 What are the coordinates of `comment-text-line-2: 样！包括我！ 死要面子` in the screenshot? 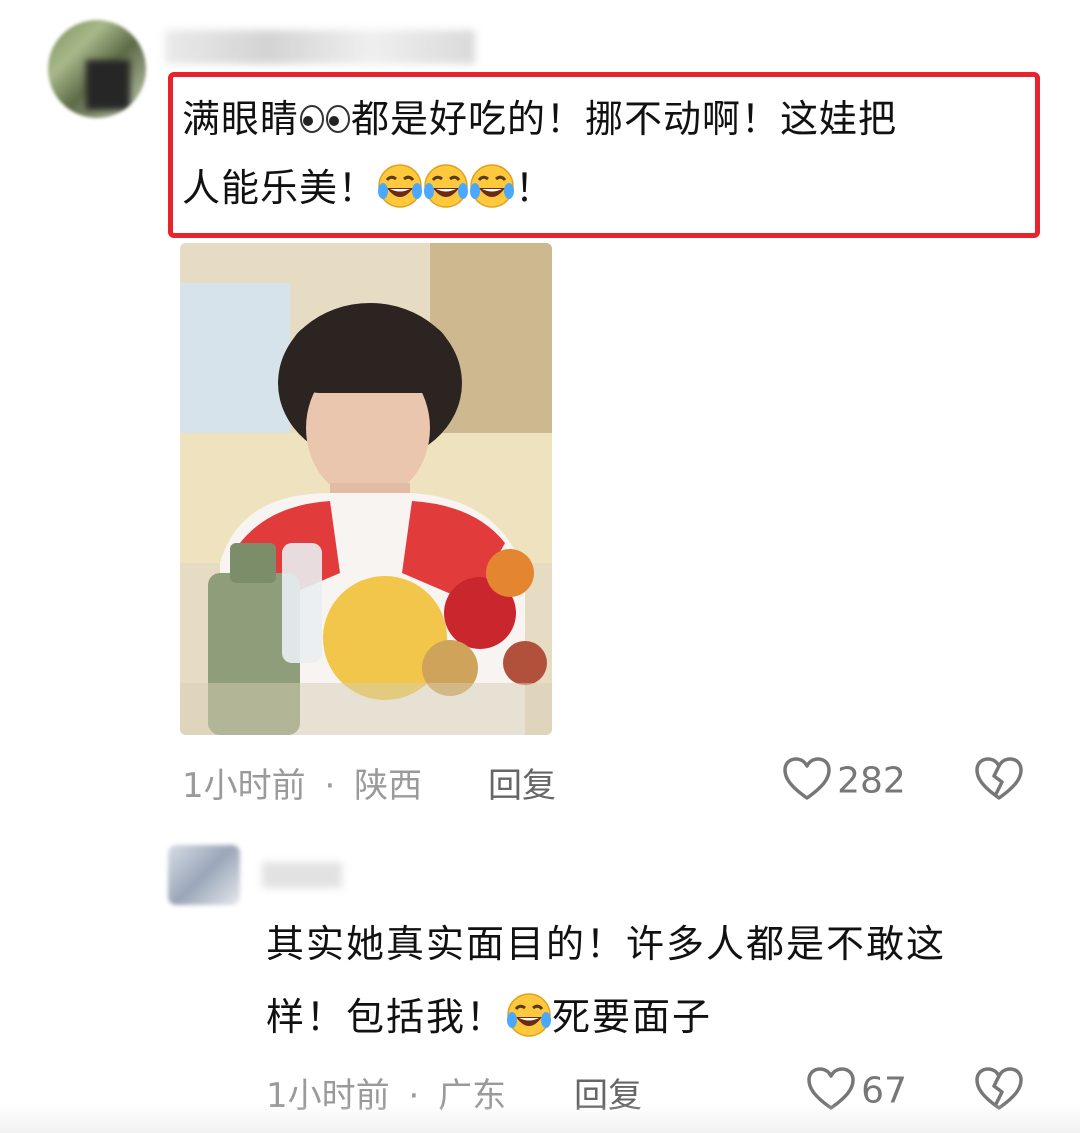 It's located at (489, 1016).